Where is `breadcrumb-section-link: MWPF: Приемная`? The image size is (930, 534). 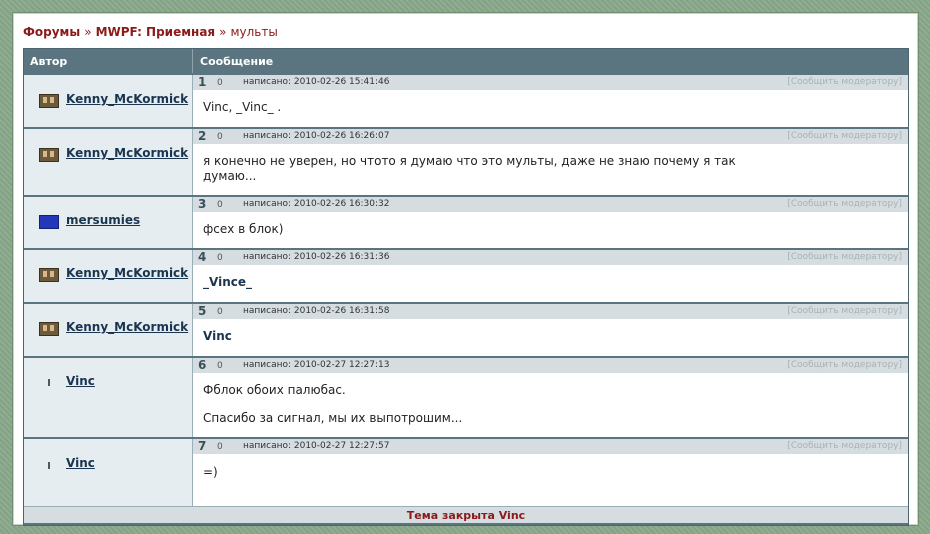 breadcrumb-section-link: MWPF: Приемная is located at coordinates (156, 32).